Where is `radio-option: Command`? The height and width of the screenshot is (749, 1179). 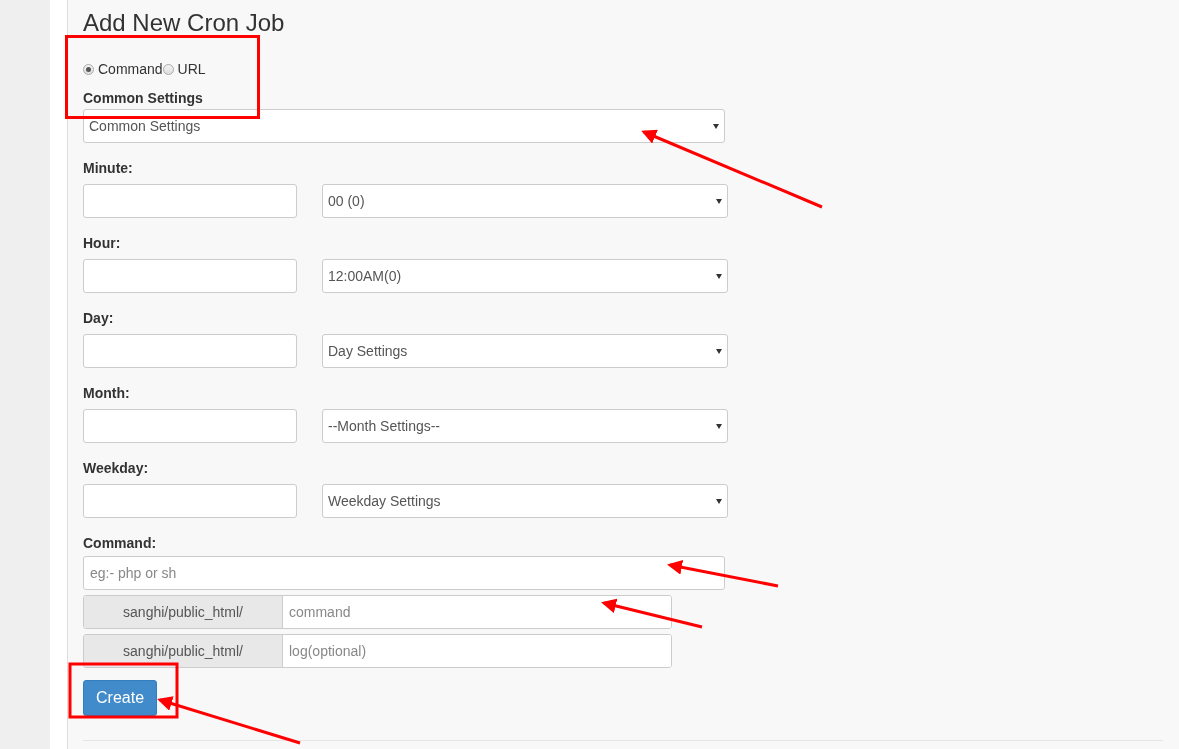
radio-option: Command is located at coordinates (123, 69).